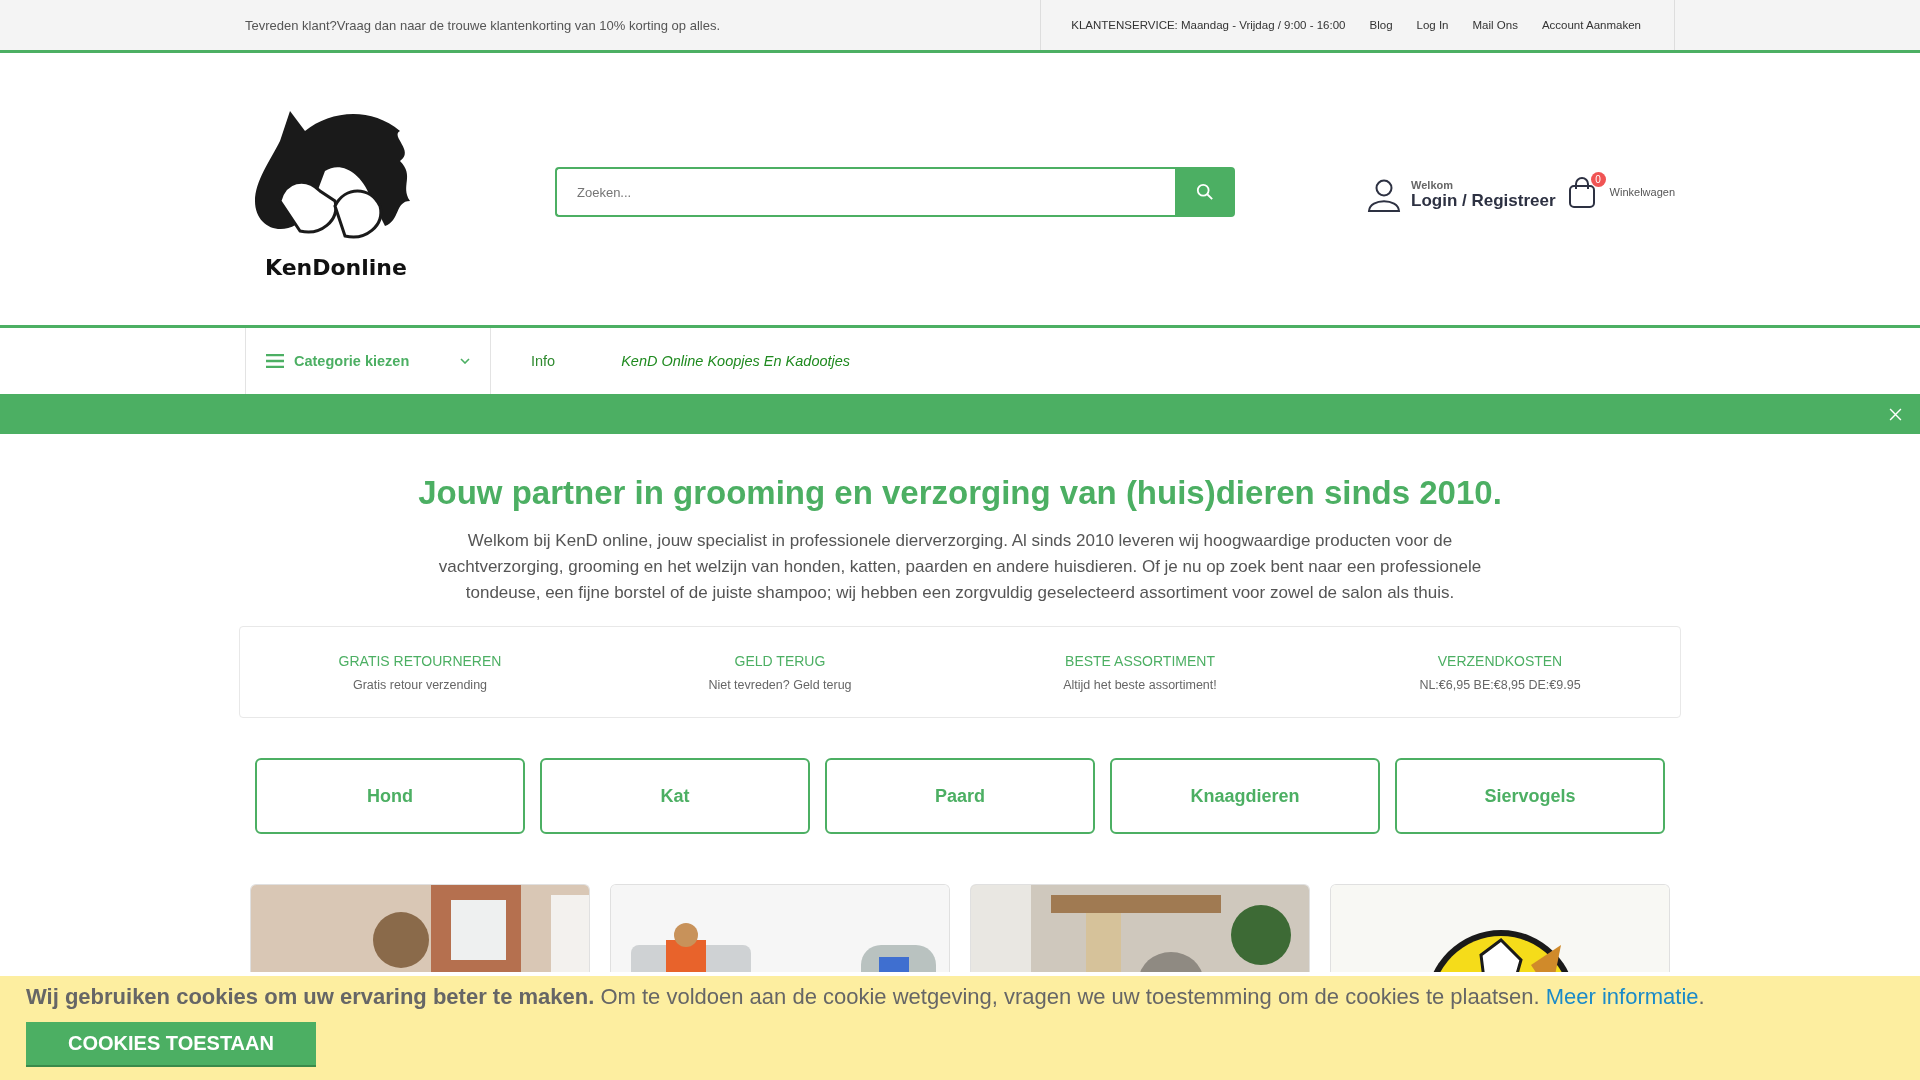  What do you see at coordinates (275, 361) in the screenshot?
I see `menu-icon` at bounding box center [275, 361].